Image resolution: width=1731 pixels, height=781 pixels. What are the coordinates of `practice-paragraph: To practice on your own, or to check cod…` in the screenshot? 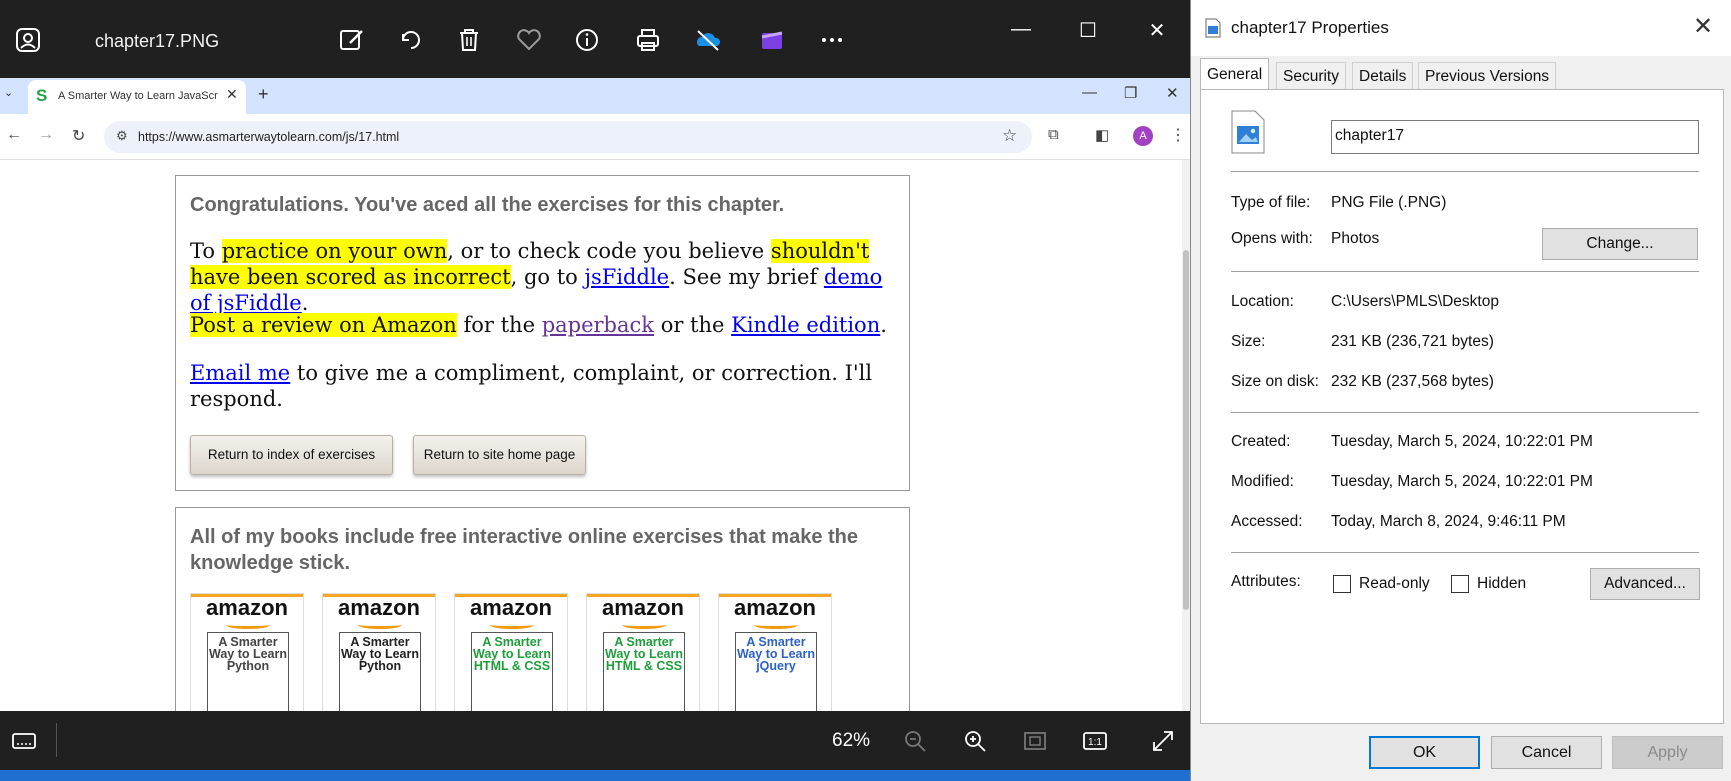 It's located at (545, 277).